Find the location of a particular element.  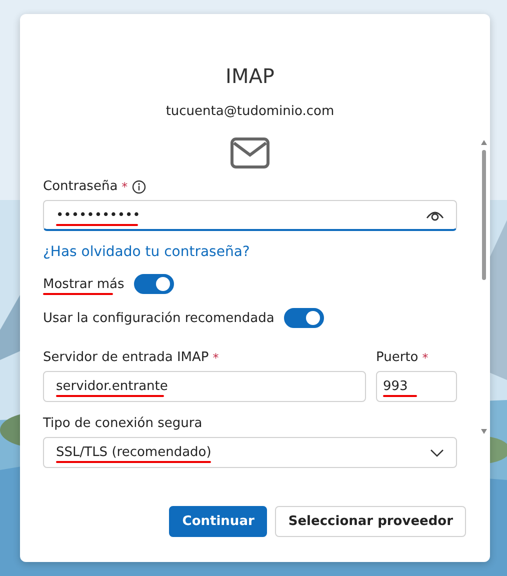

password-field: ••••••••••• is located at coordinates (250, 215).